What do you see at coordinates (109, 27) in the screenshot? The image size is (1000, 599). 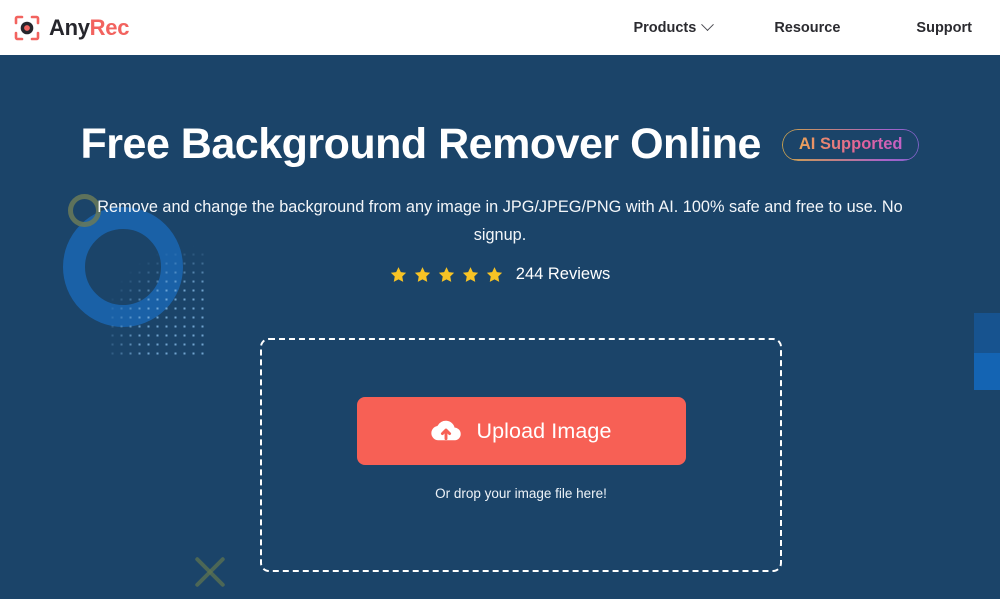 I see `brand-text-accent: Rec` at bounding box center [109, 27].